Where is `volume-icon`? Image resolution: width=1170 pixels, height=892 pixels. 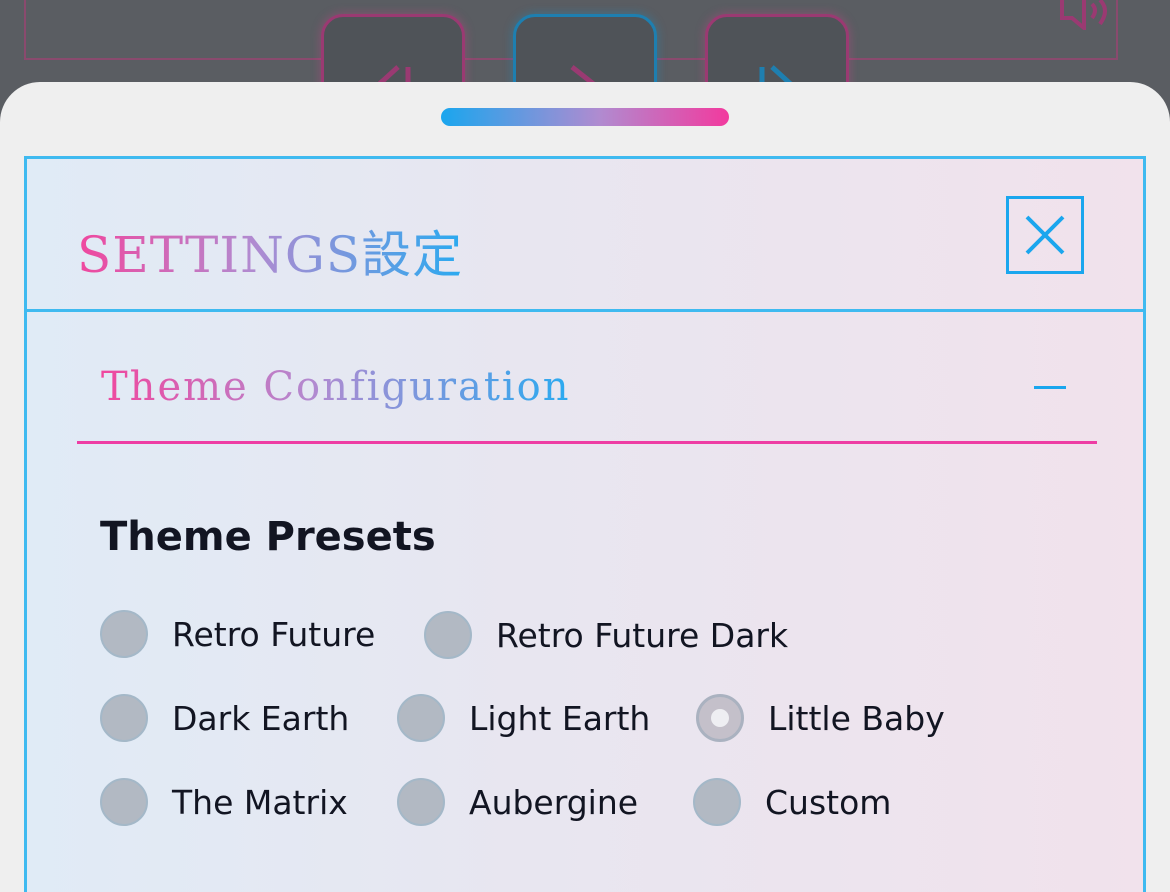 volume-icon is located at coordinates (1088, 16).